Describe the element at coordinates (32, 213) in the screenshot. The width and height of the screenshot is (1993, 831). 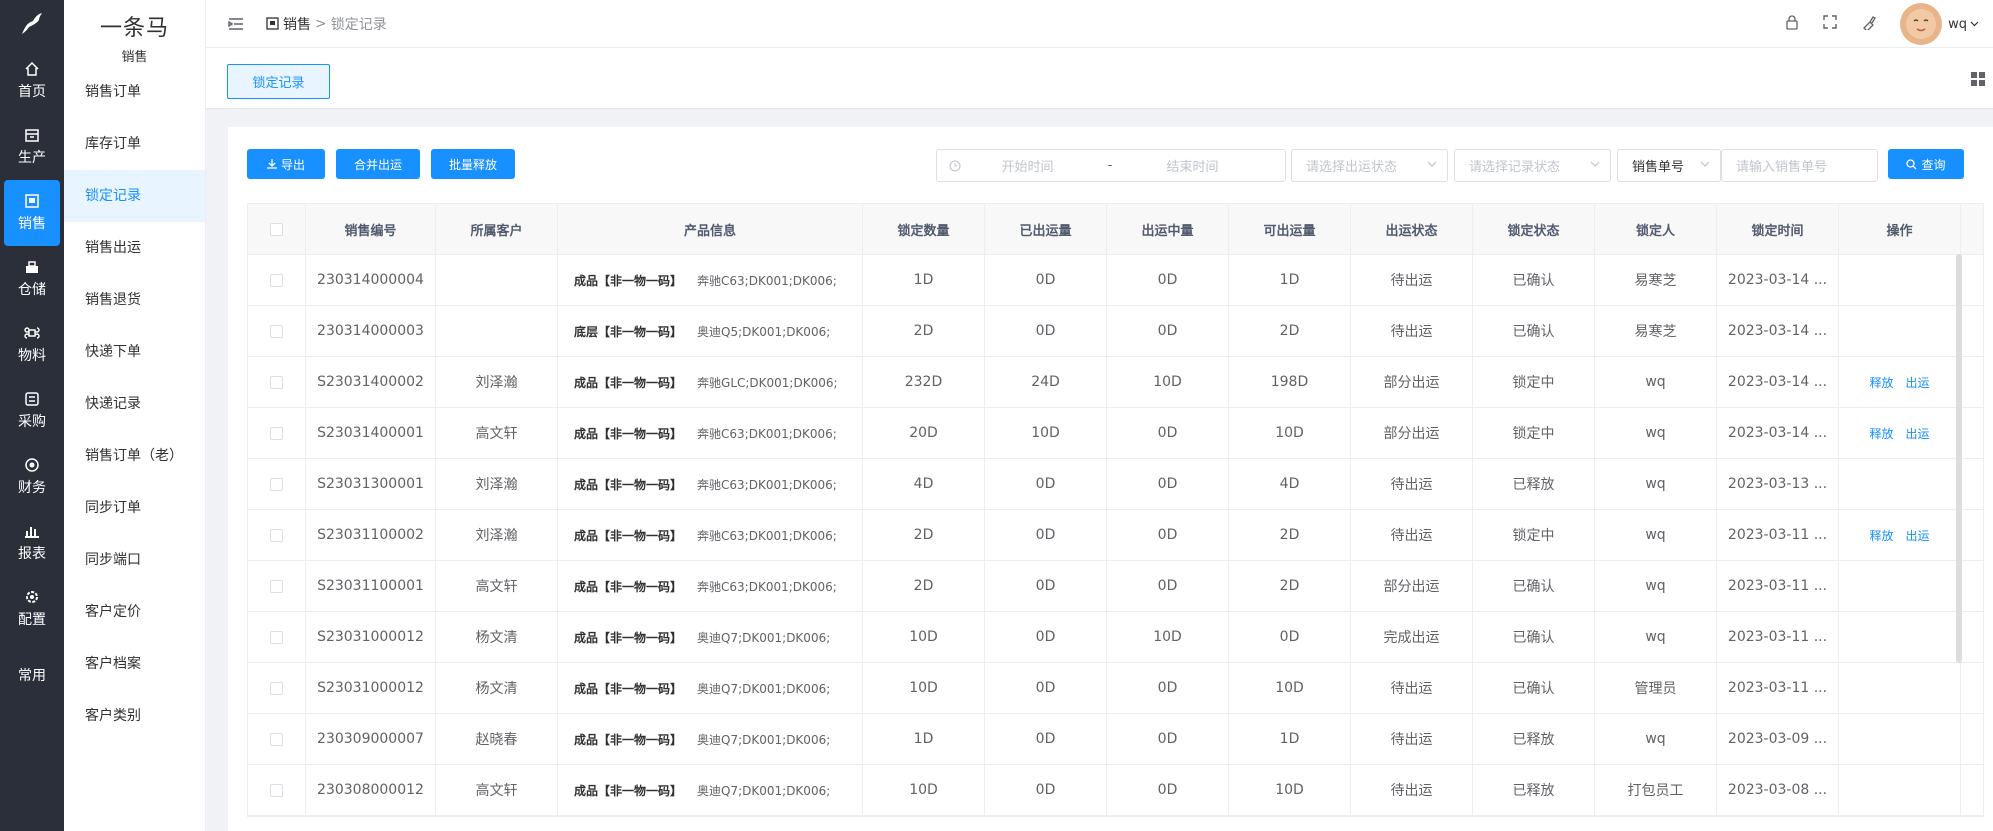
I see `rail-item-2: 销售` at that location.